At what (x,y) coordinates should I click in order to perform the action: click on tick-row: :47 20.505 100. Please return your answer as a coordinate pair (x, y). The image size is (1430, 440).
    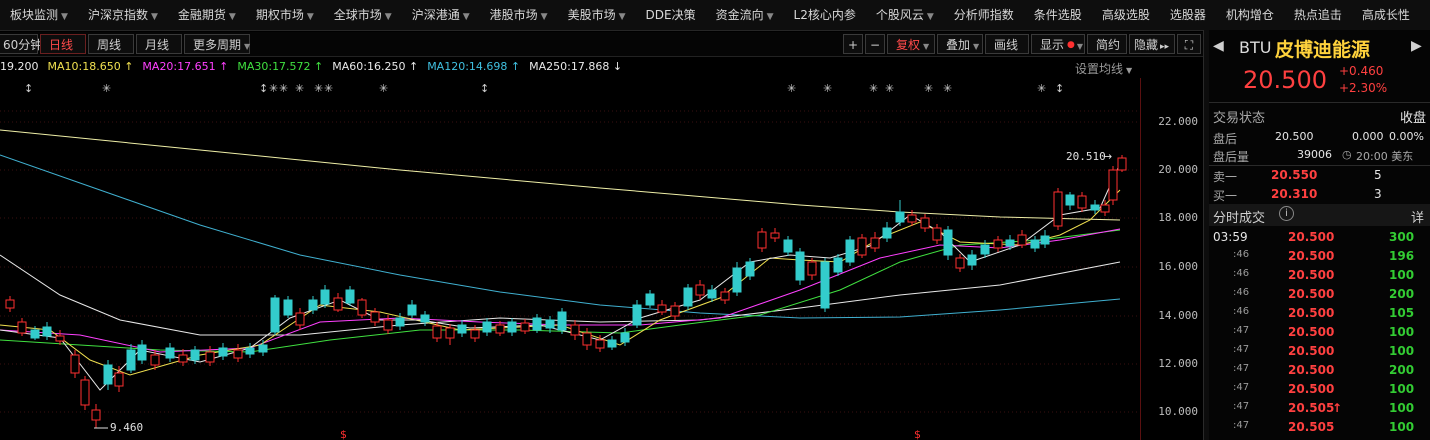
    Looking at the image, I should click on (1319, 427).